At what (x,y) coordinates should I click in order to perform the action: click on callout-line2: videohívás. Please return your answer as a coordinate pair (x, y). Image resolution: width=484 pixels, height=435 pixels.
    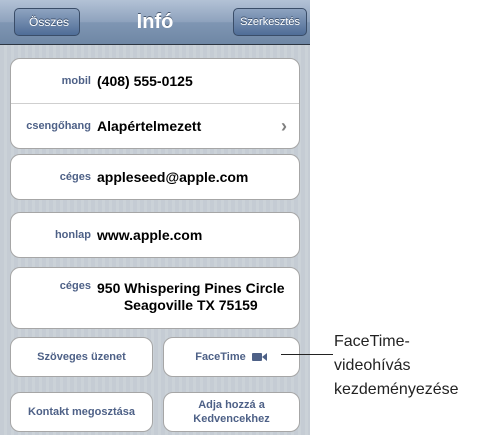
    Looking at the image, I should click on (372, 365).